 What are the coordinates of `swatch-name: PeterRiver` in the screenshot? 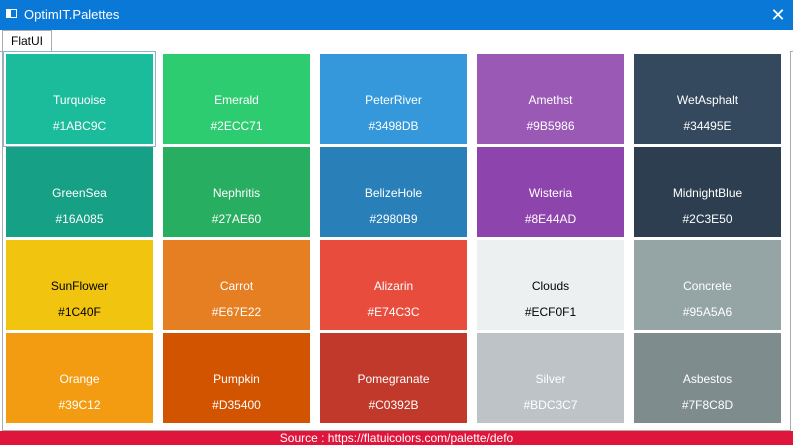 It's located at (393, 100).